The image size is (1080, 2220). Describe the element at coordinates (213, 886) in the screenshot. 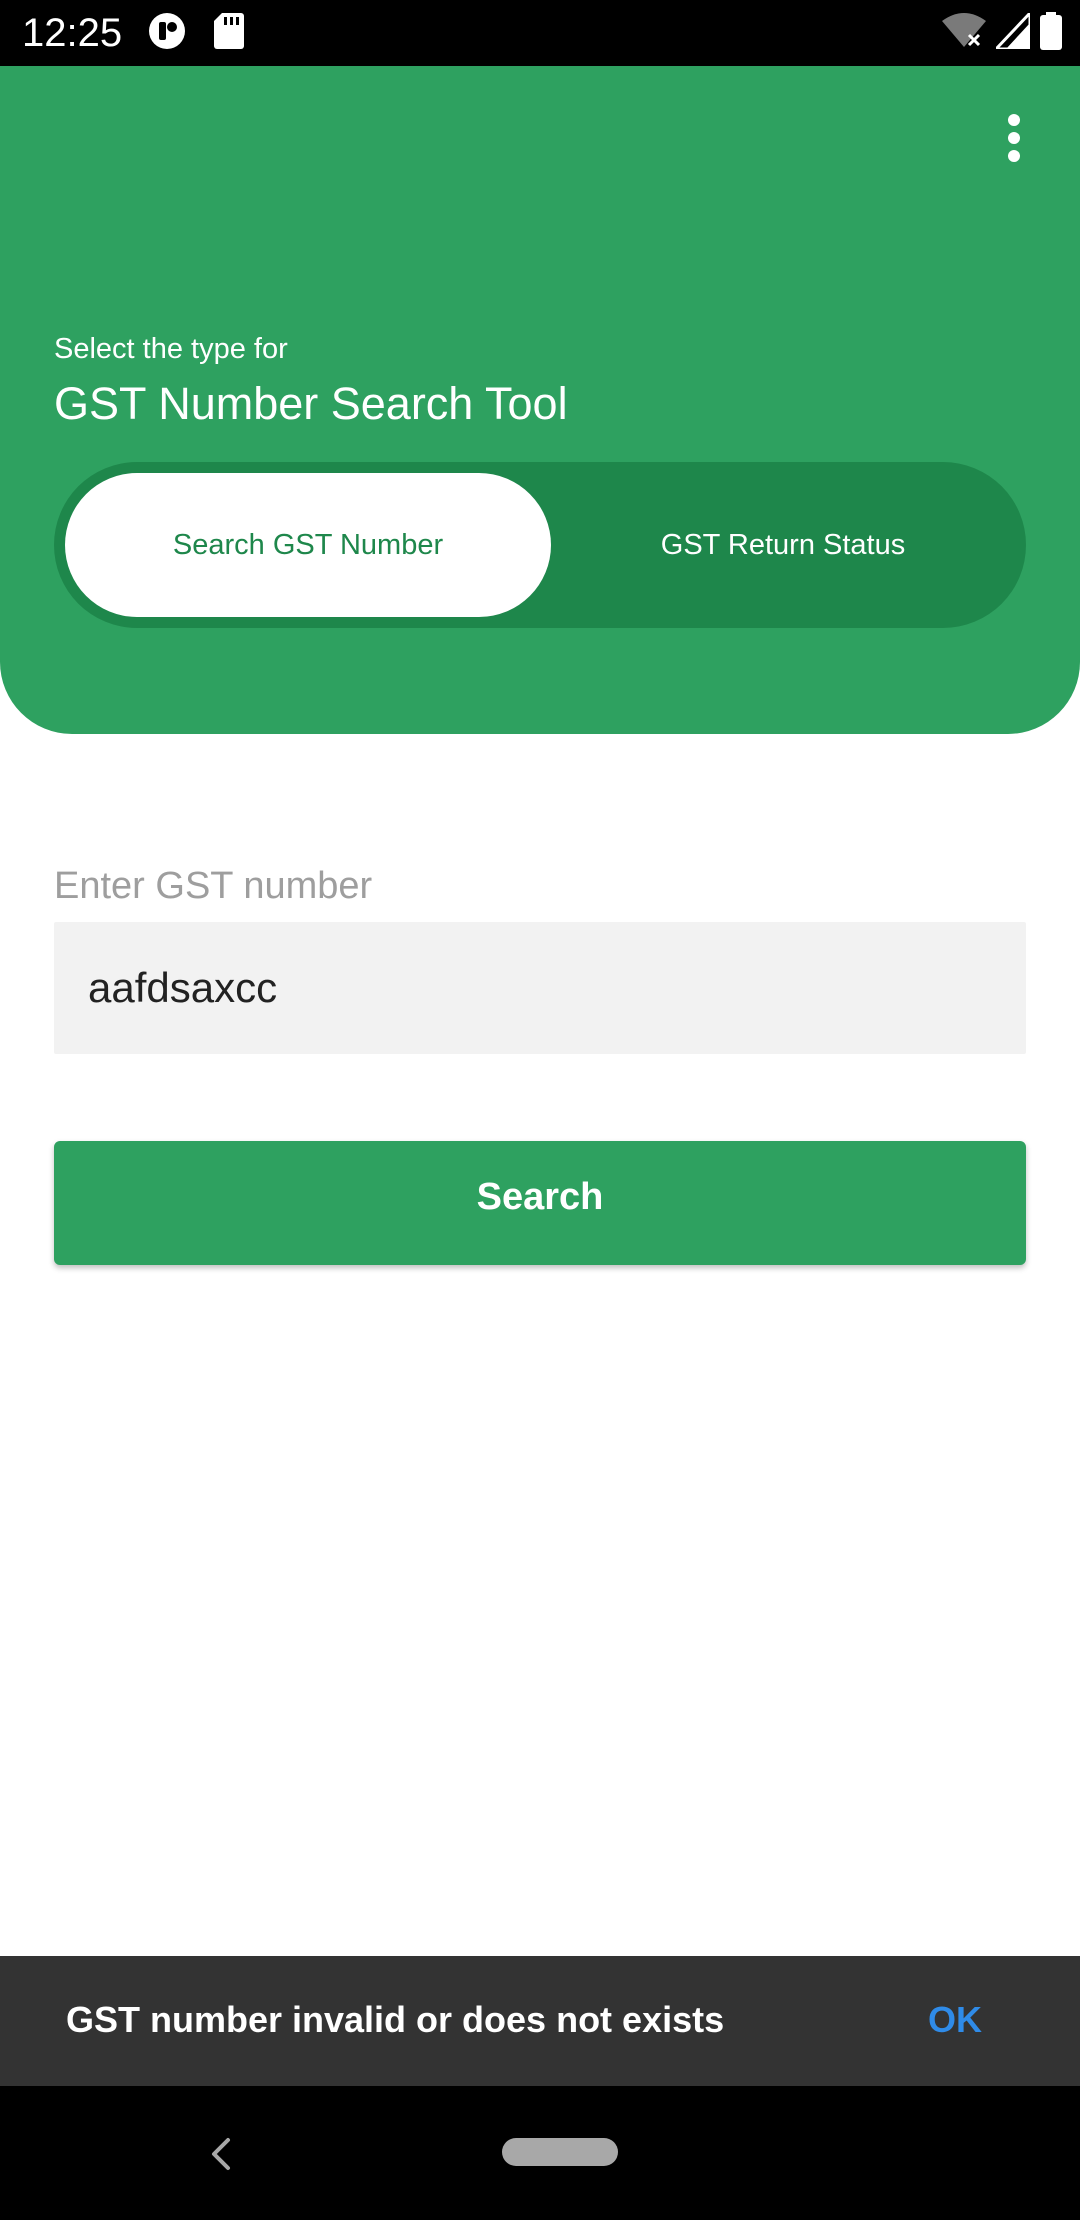

I see `gst-number-label: Enter GST number` at that location.